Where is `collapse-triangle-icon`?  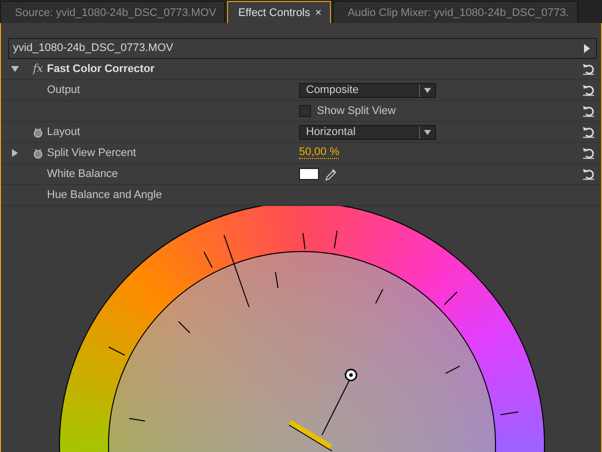 collapse-triangle-icon is located at coordinates (15, 69).